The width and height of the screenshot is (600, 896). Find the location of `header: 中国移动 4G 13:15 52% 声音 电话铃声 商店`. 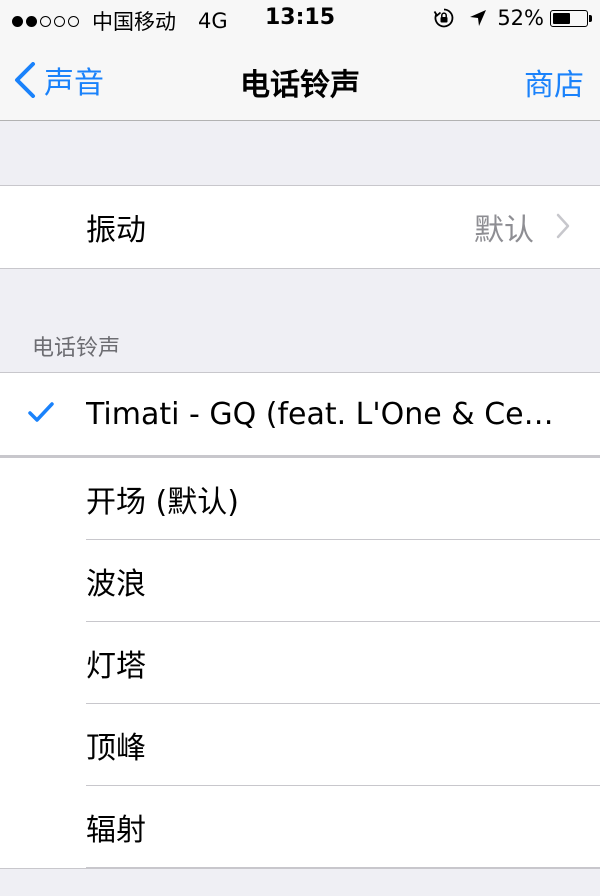

header: 中国移动 4G 13:15 52% 声音 电话铃声 商店 is located at coordinates (300, 60).